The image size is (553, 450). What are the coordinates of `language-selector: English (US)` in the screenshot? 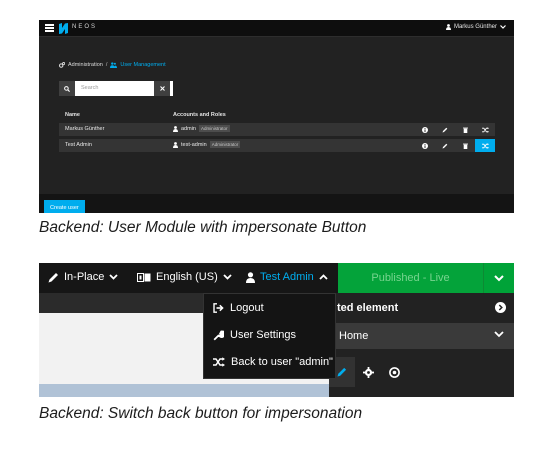 It's located at (184, 277).